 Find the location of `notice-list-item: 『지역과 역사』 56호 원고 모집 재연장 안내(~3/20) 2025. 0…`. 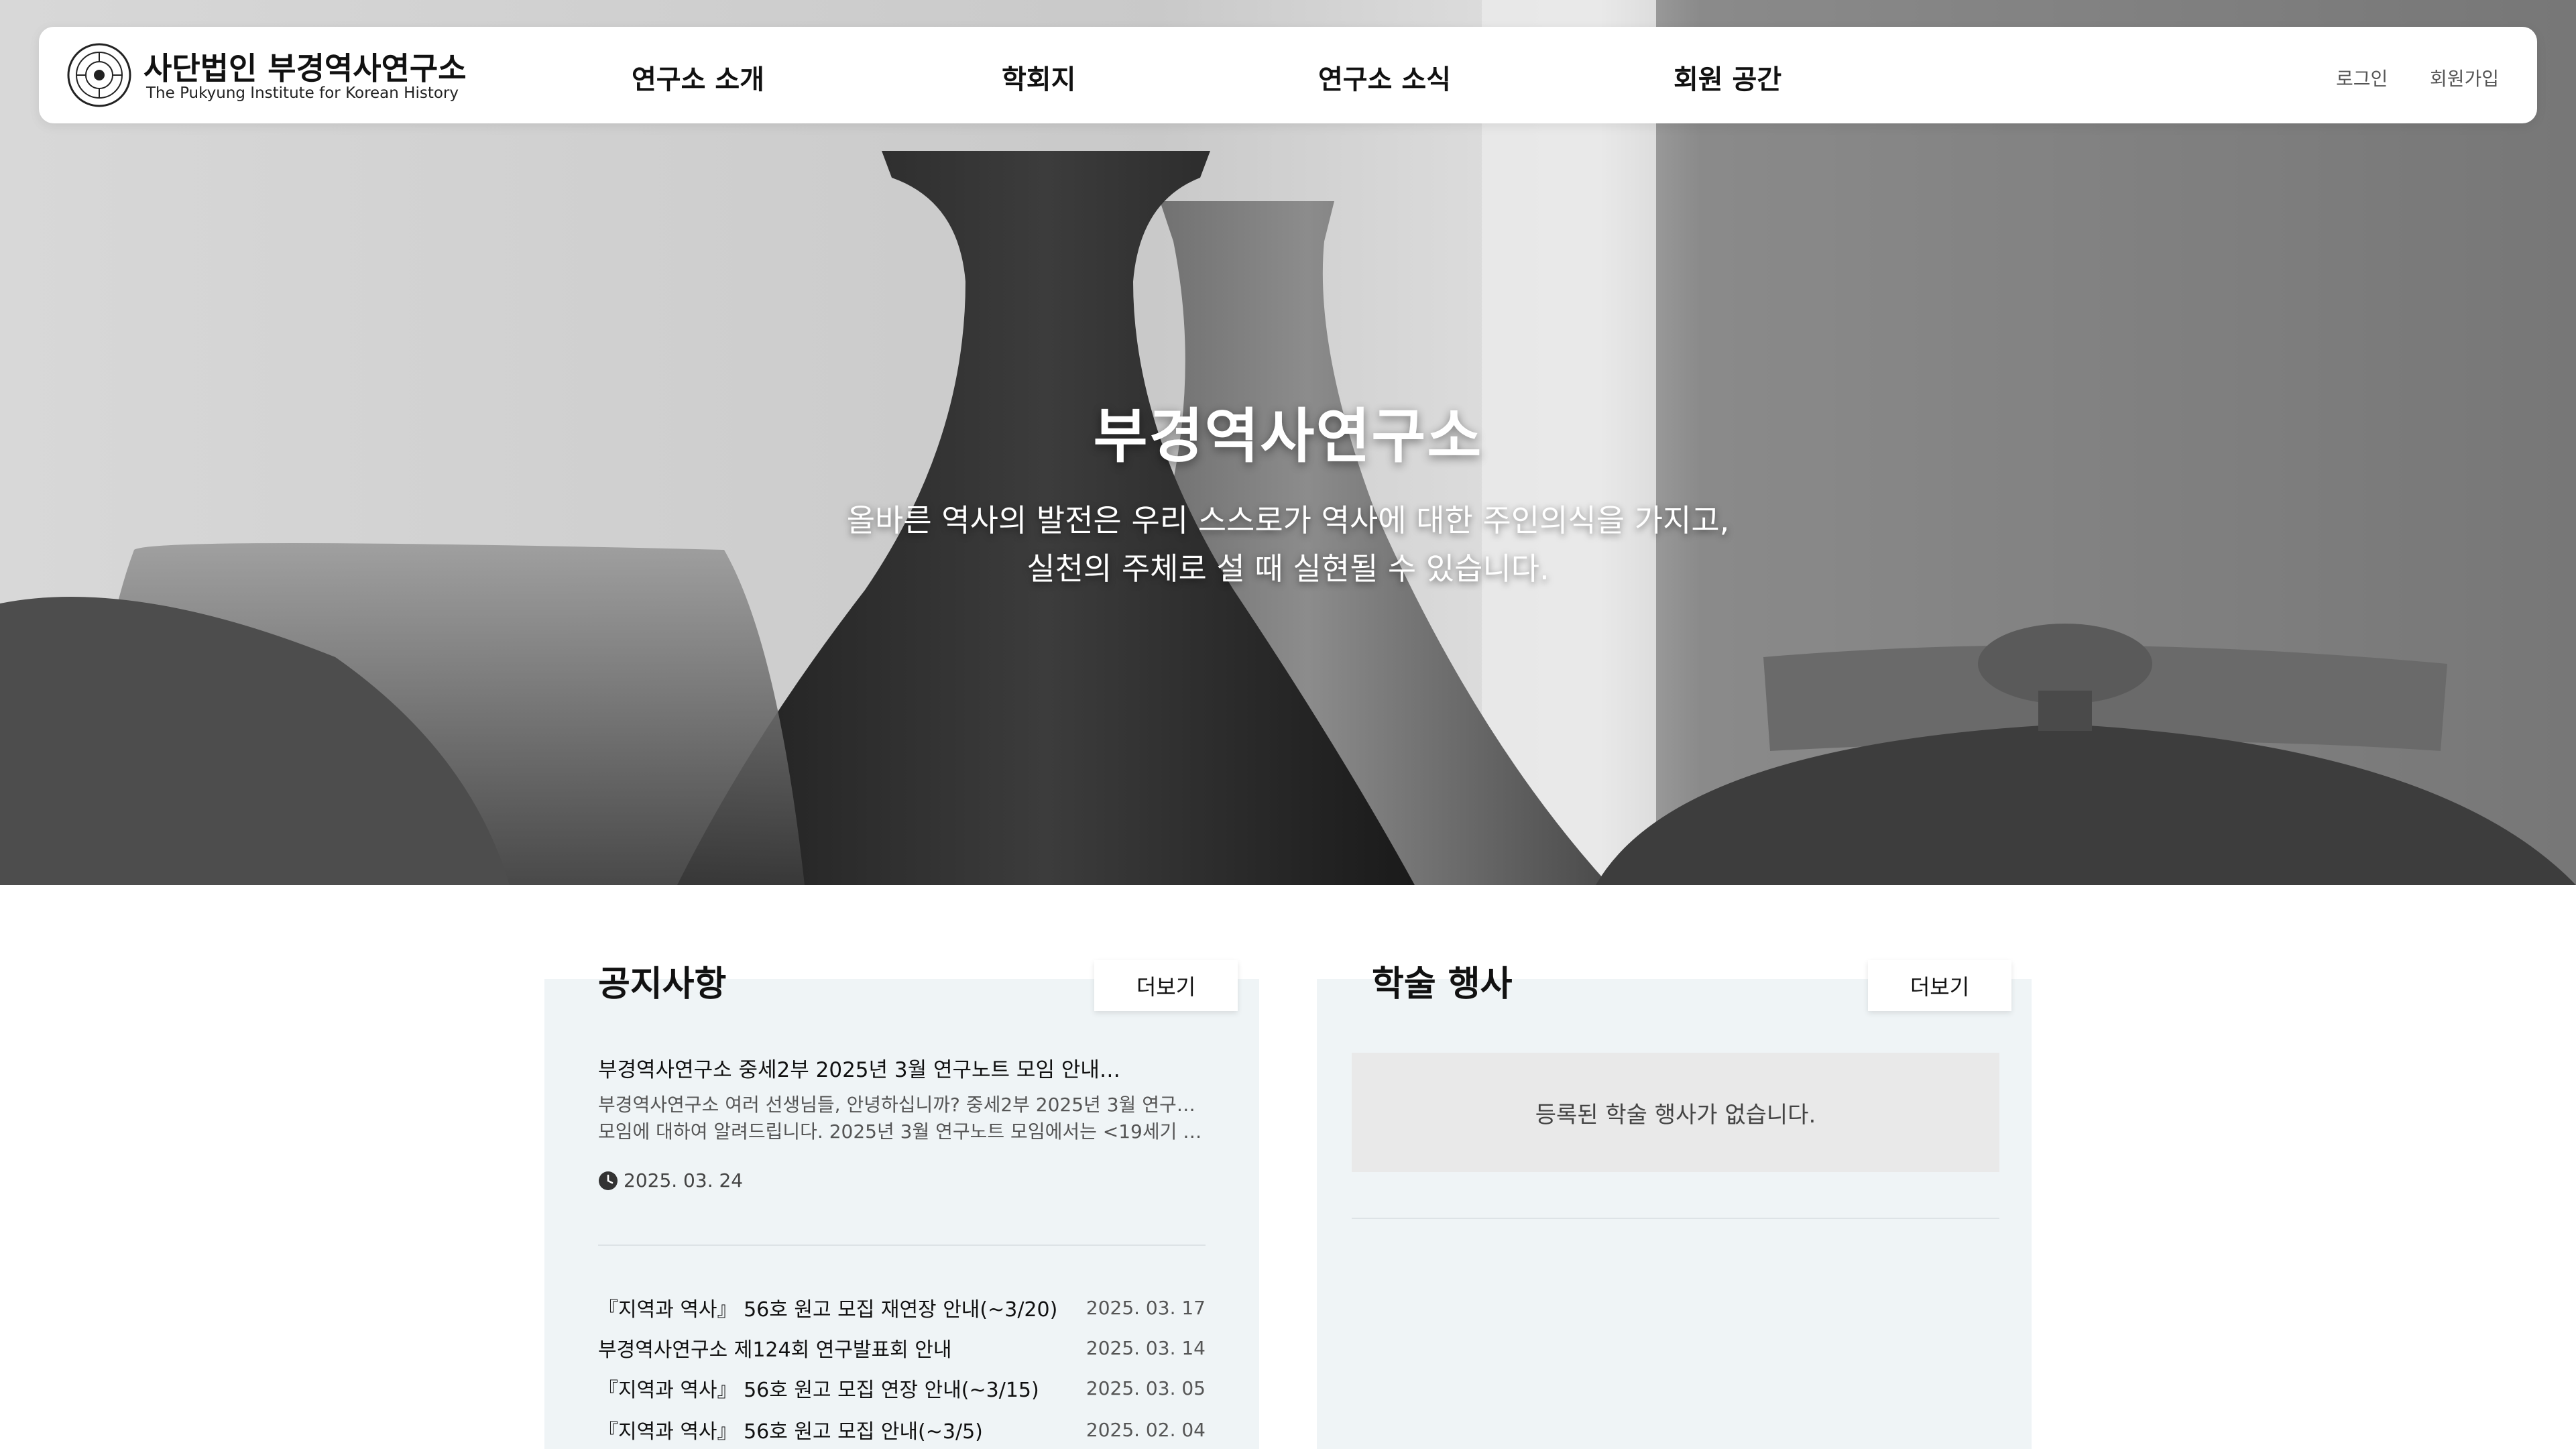

notice-list-item: 『지역과 역사』 56호 원고 모집 재연장 안내(~3/20) 2025. 0… is located at coordinates (902, 1308).